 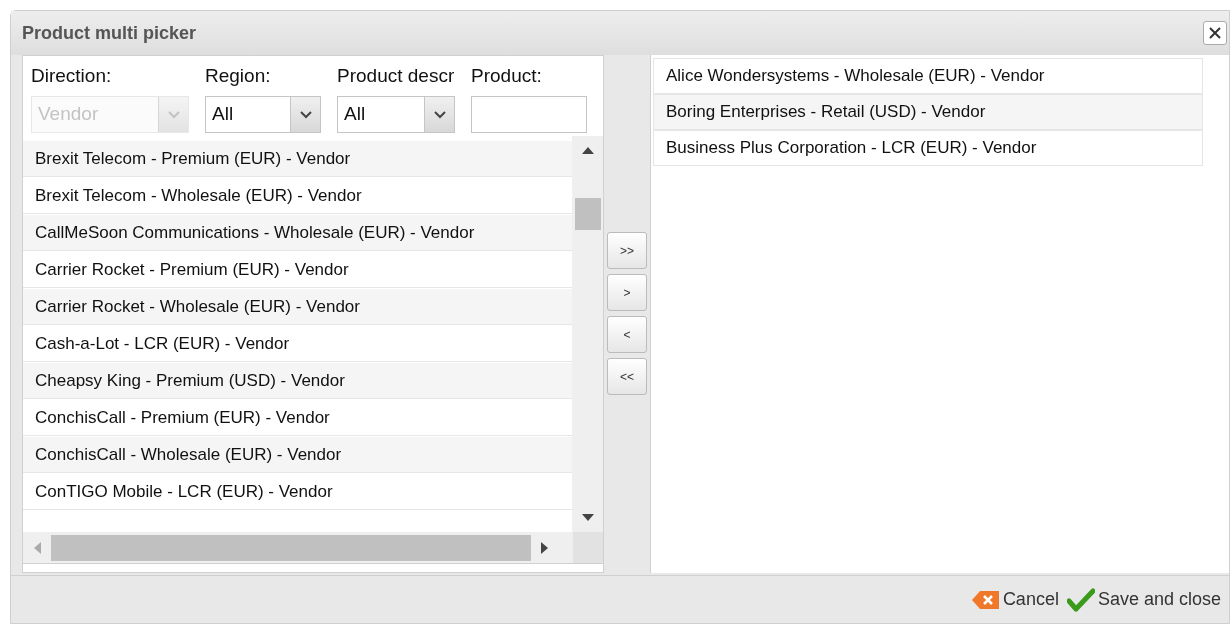 I want to click on vertical-scrollbar, so click(x=587, y=334).